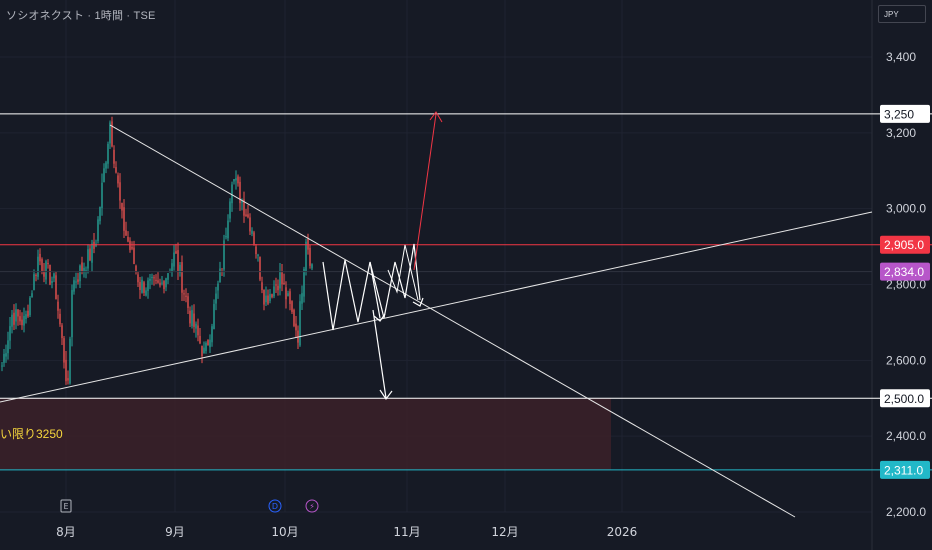  Describe the element at coordinates (312, 506) in the screenshot. I see `event-marker-label: ⚡` at that location.